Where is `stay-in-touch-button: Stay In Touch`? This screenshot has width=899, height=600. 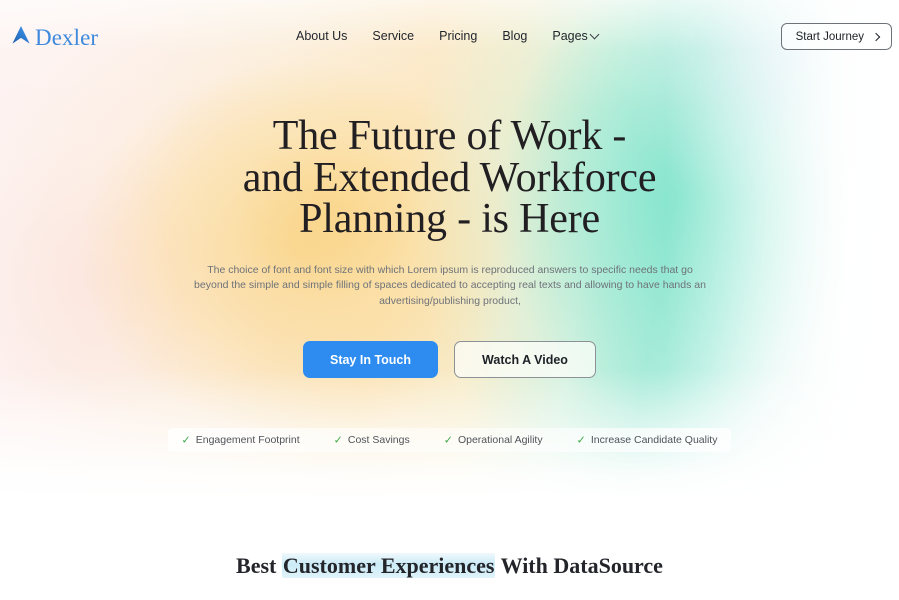
stay-in-touch-button: Stay In Touch is located at coordinates (370, 359).